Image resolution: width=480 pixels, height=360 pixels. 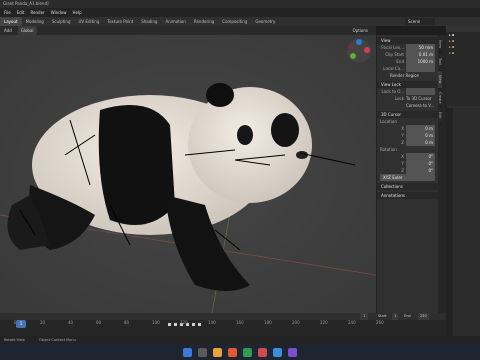 I want to click on lock-to-object-field, so click(x=420, y=91).